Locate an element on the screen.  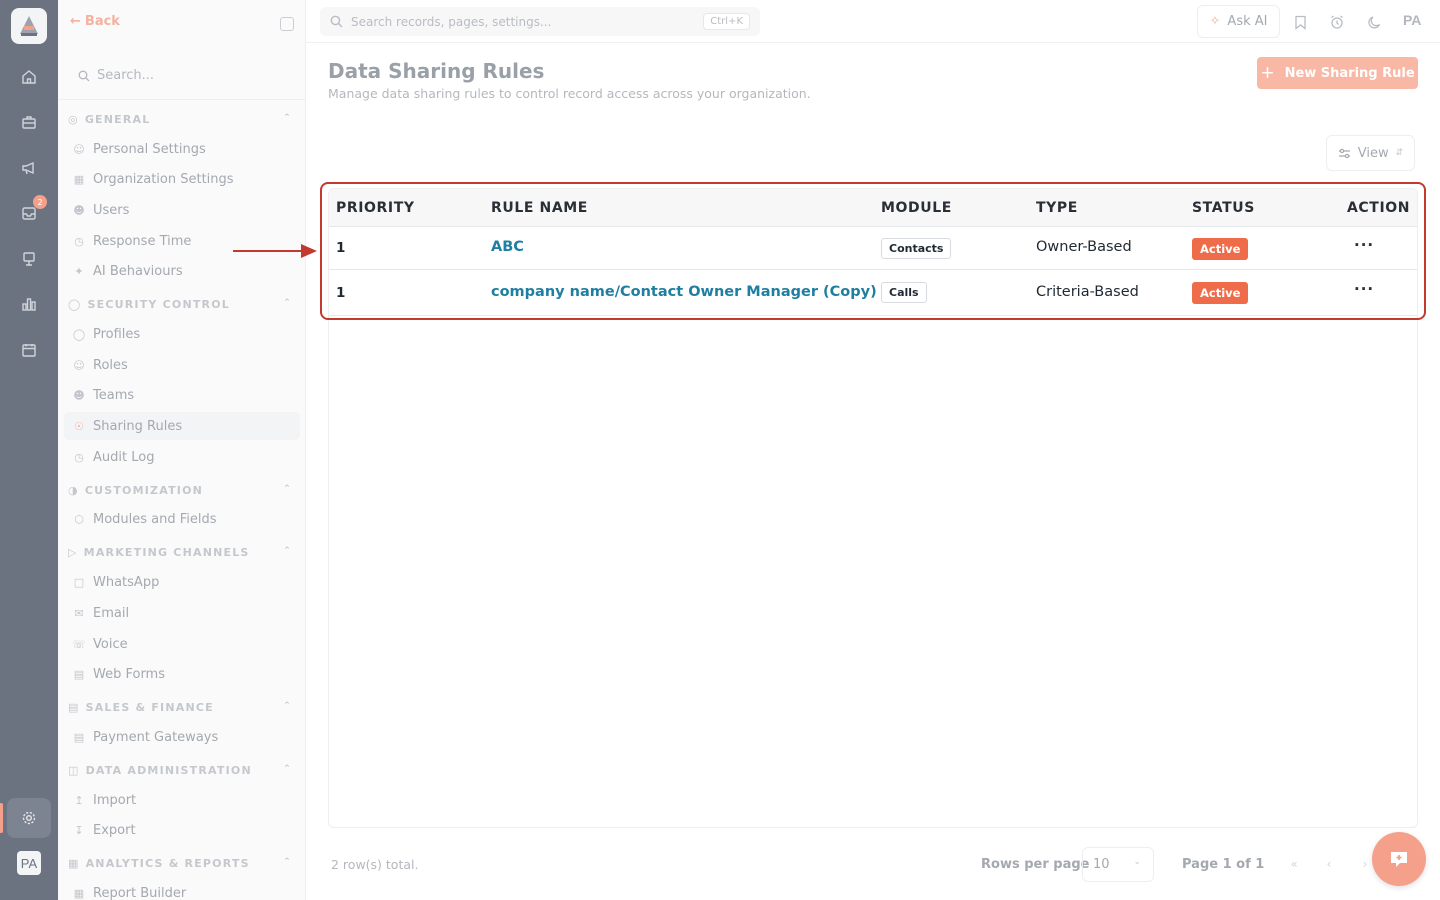
column-header-status: STATUS is located at coordinates (1223, 208).